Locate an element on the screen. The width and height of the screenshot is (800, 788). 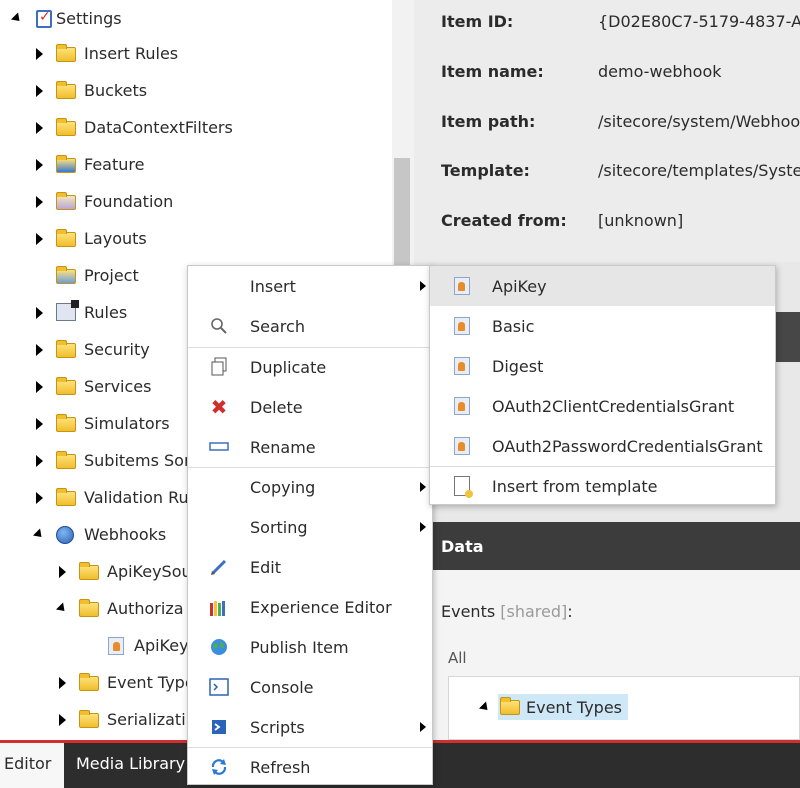
tree-item-validation-rules: Validation Ru is located at coordinates (110, 497).